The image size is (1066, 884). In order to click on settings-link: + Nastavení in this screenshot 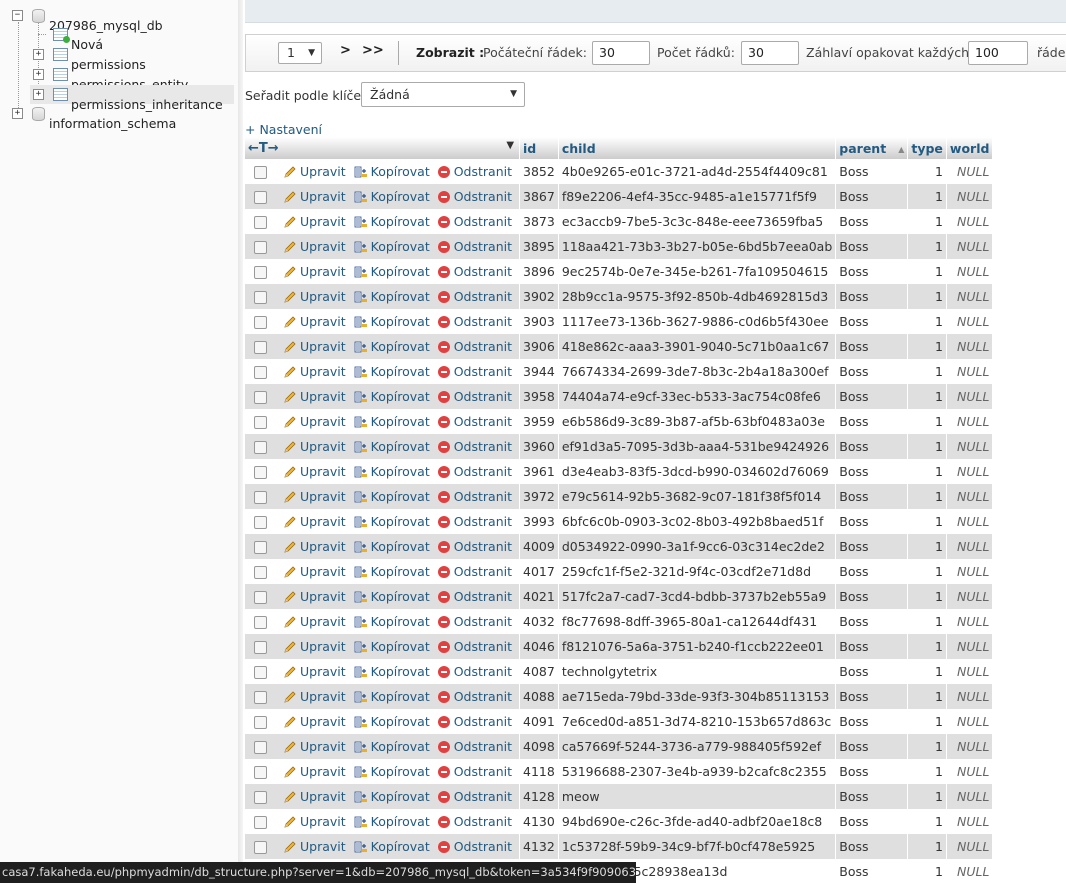, I will do `click(283, 129)`.